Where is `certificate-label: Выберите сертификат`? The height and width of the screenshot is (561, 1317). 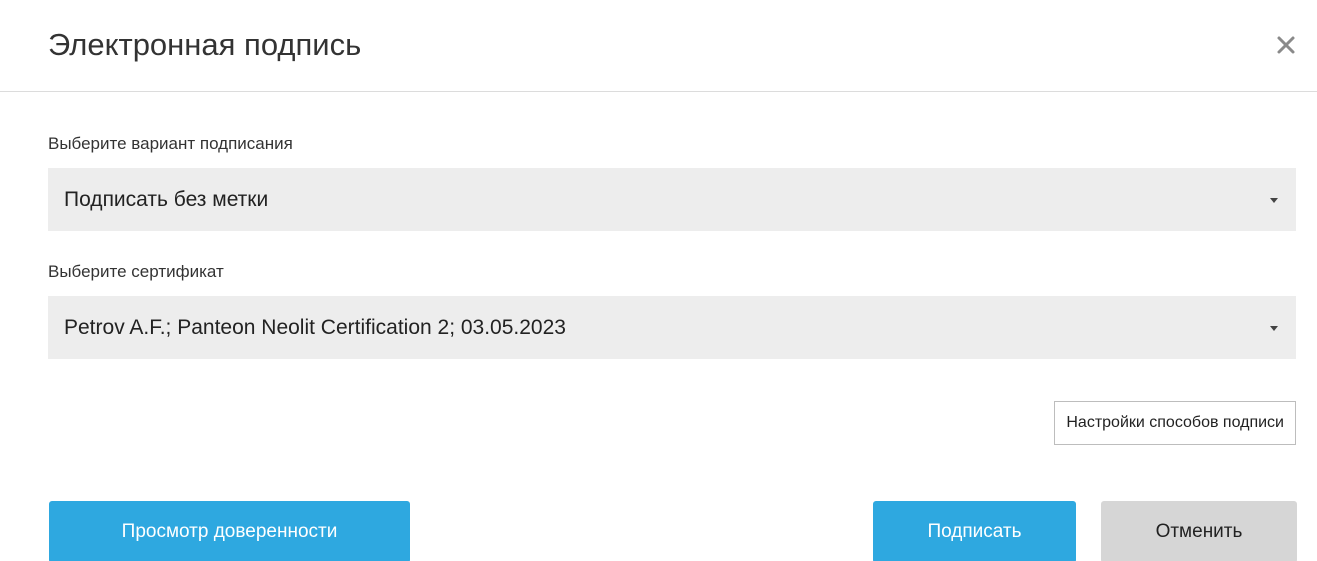 certificate-label: Выберите сертификат is located at coordinates (136, 271).